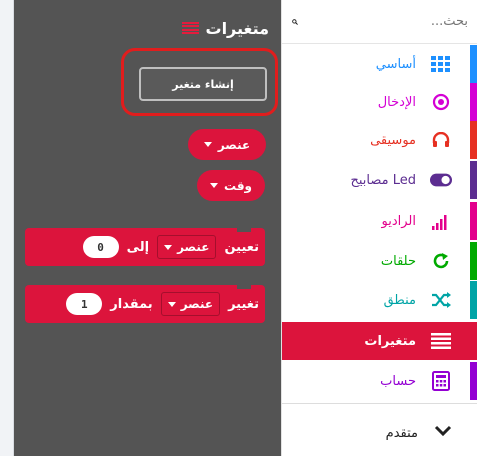 The width and height of the screenshot is (477, 456). Describe the element at coordinates (441, 381) in the screenshot. I see `calculator-icon` at that location.